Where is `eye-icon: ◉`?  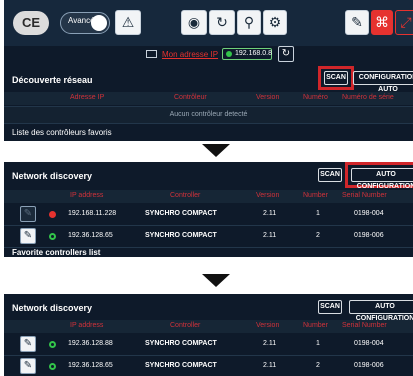 eye-icon: ◉ is located at coordinates (194, 22).